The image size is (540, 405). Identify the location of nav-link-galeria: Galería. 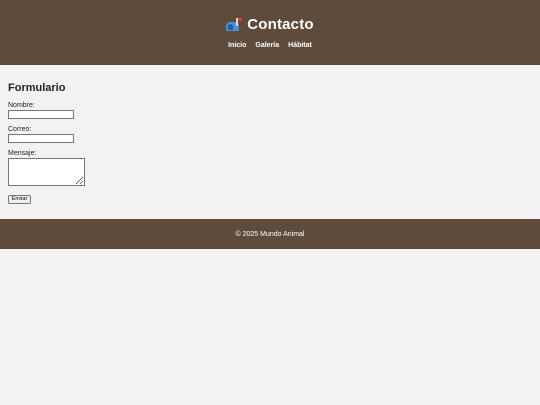
(267, 45).